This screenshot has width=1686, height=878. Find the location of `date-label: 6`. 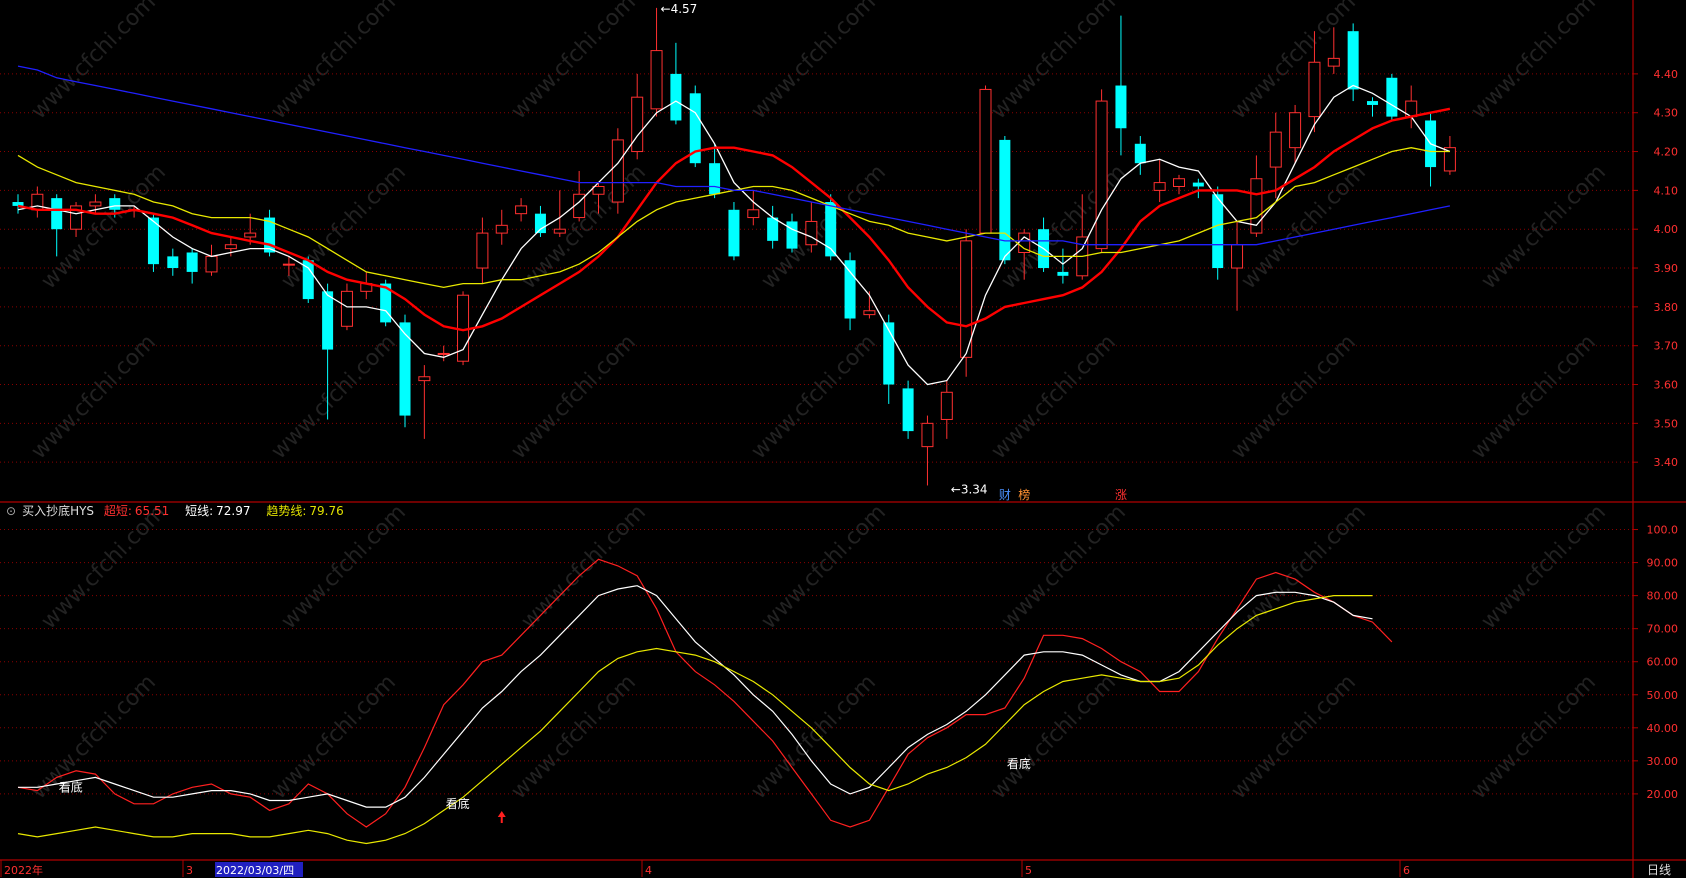

date-label: 6 is located at coordinates (1406, 870).